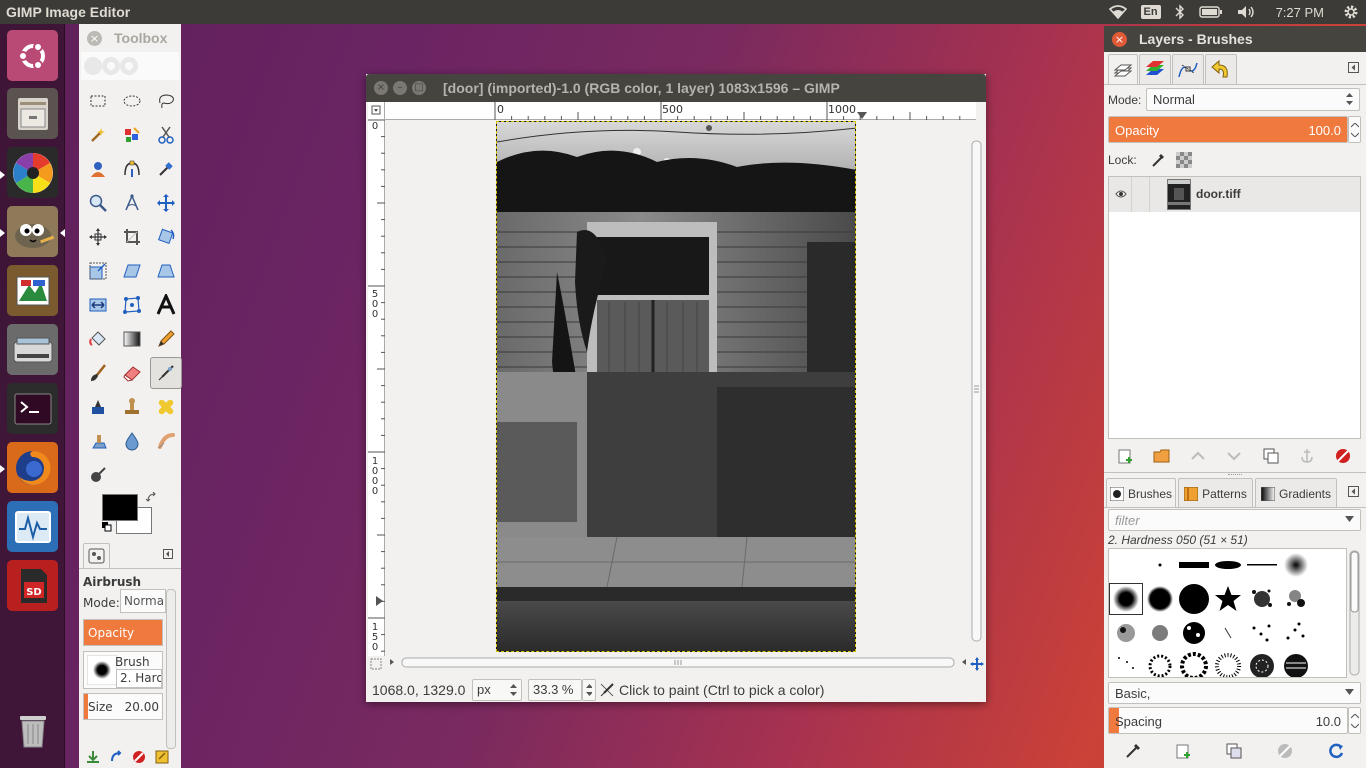 Image resolution: width=1366 pixels, height=768 pixels. What do you see at coordinates (381, 88) in the screenshot?
I see `image-close-button: ×` at bounding box center [381, 88].